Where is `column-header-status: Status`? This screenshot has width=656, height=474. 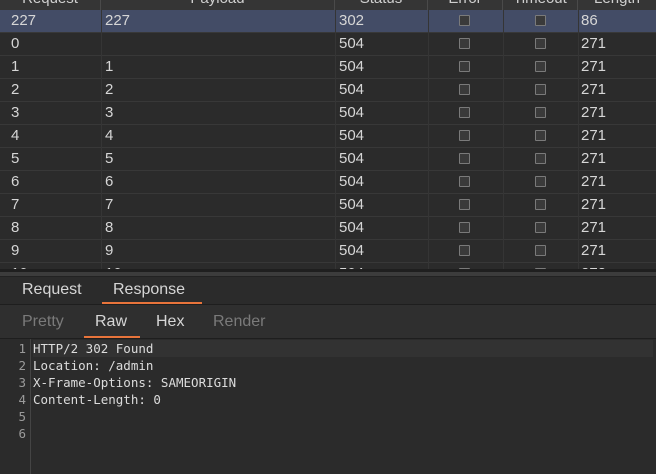
column-header-status: Status is located at coordinates (381, 5).